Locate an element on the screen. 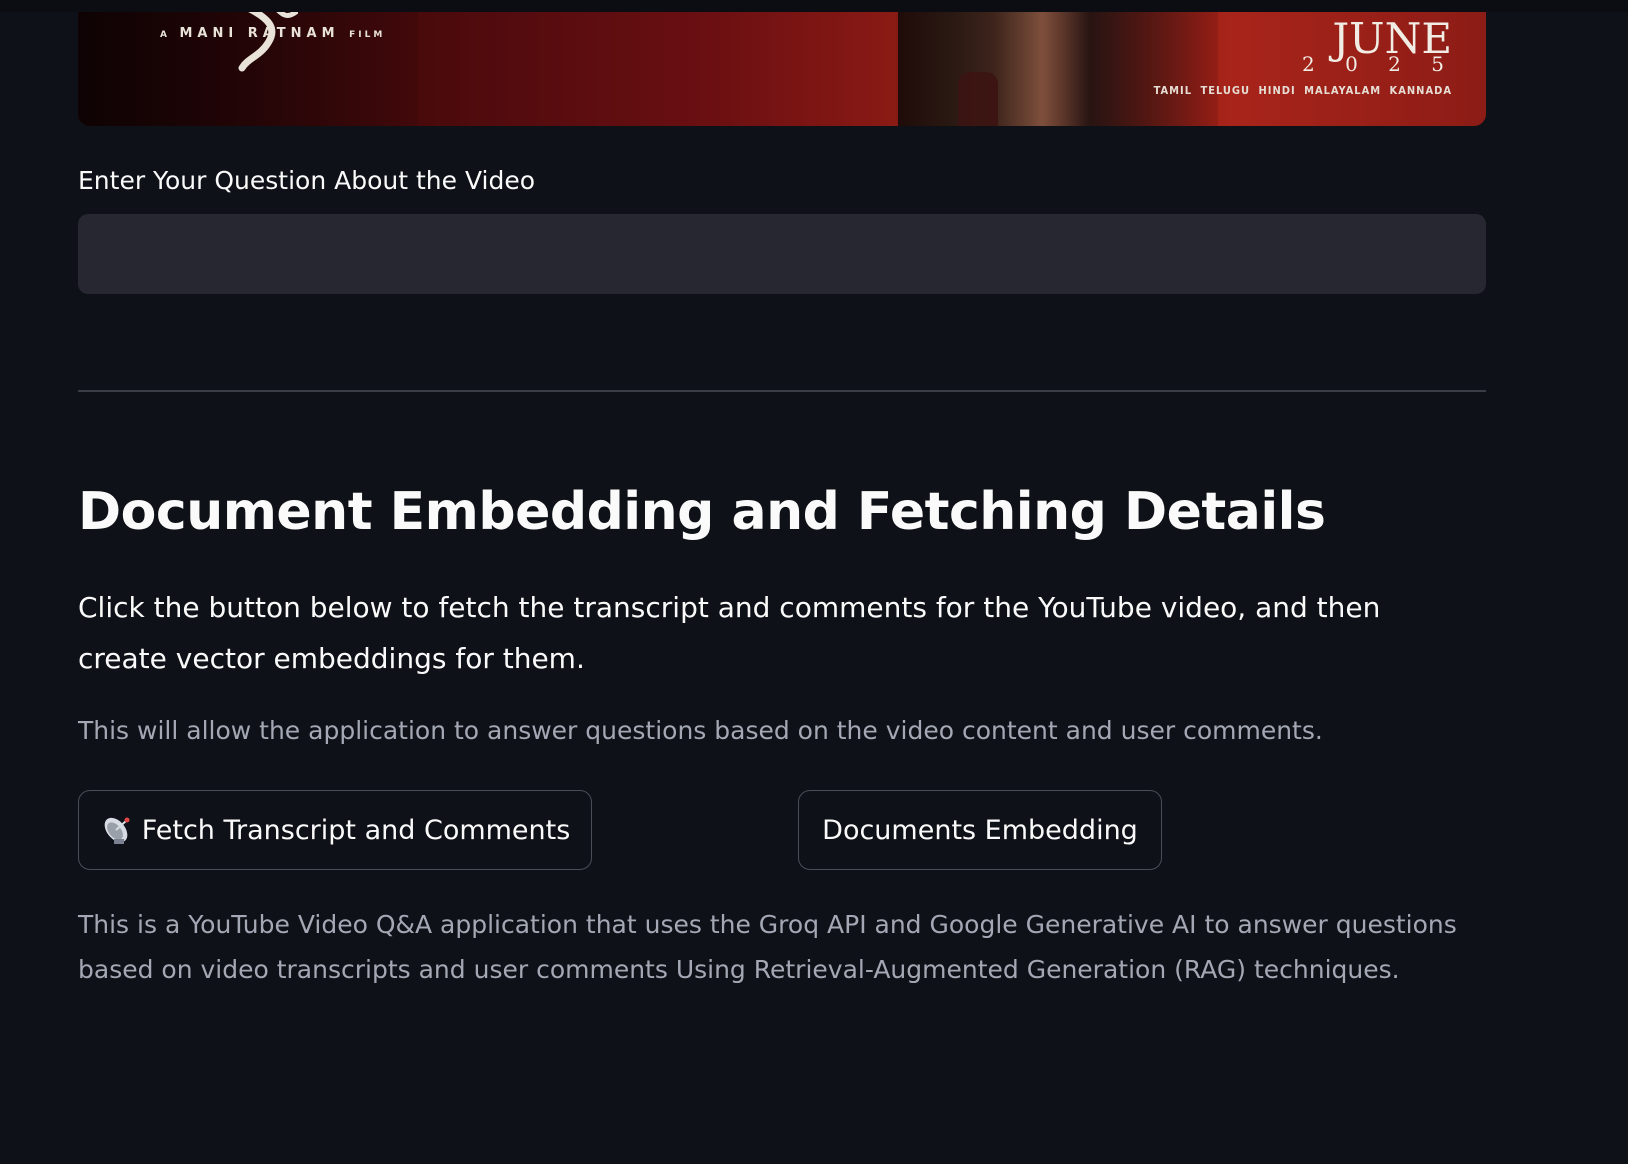  poster-credit-suffix: FILM is located at coordinates (367, 35).